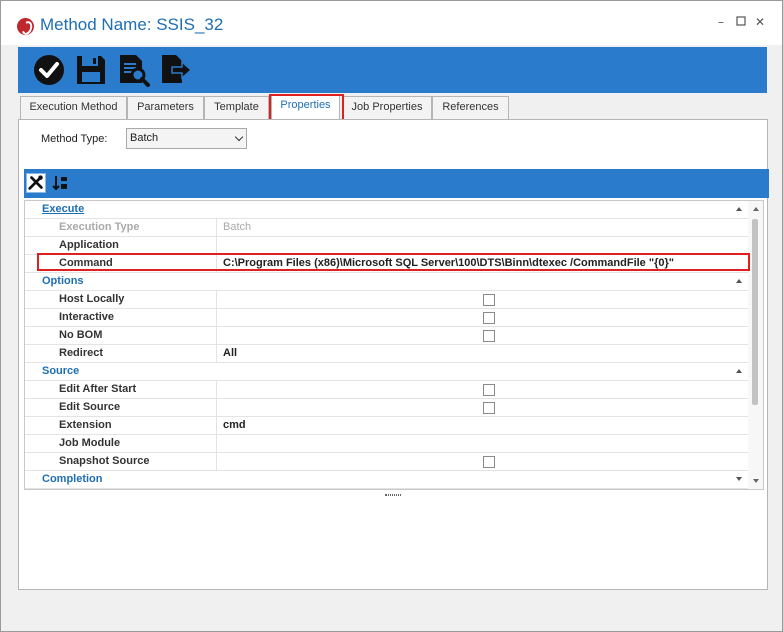  I want to click on save-and-close-button, so click(49, 70).